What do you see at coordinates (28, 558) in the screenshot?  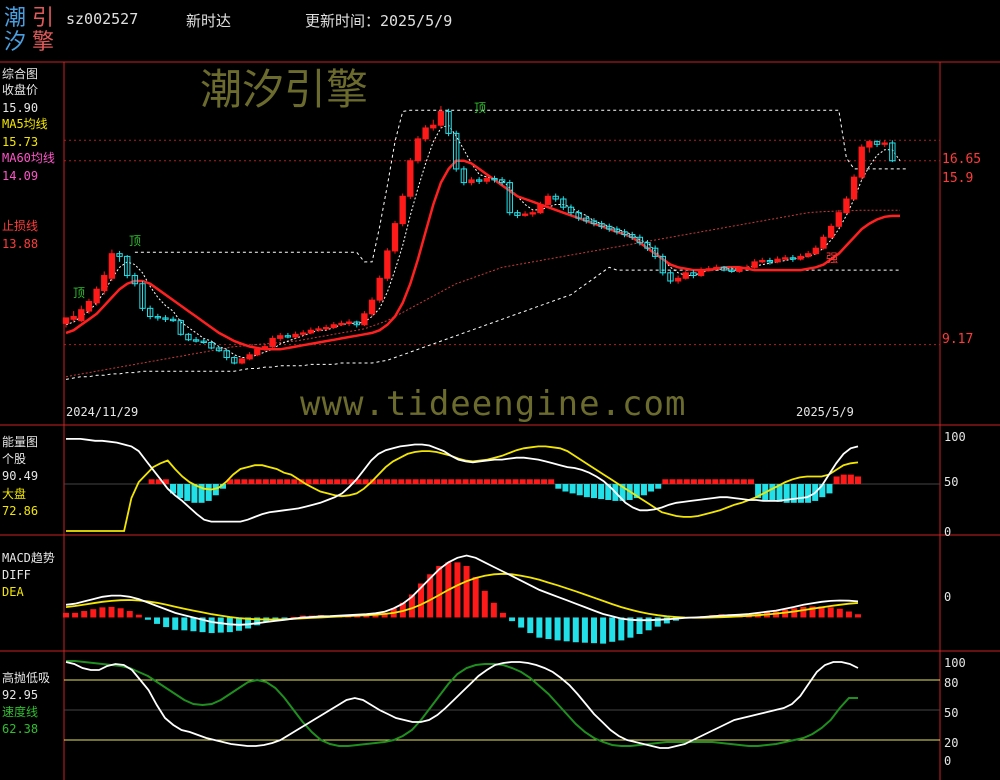 I see `macd-title: MACD趋势` at bounding box center [28, 558].